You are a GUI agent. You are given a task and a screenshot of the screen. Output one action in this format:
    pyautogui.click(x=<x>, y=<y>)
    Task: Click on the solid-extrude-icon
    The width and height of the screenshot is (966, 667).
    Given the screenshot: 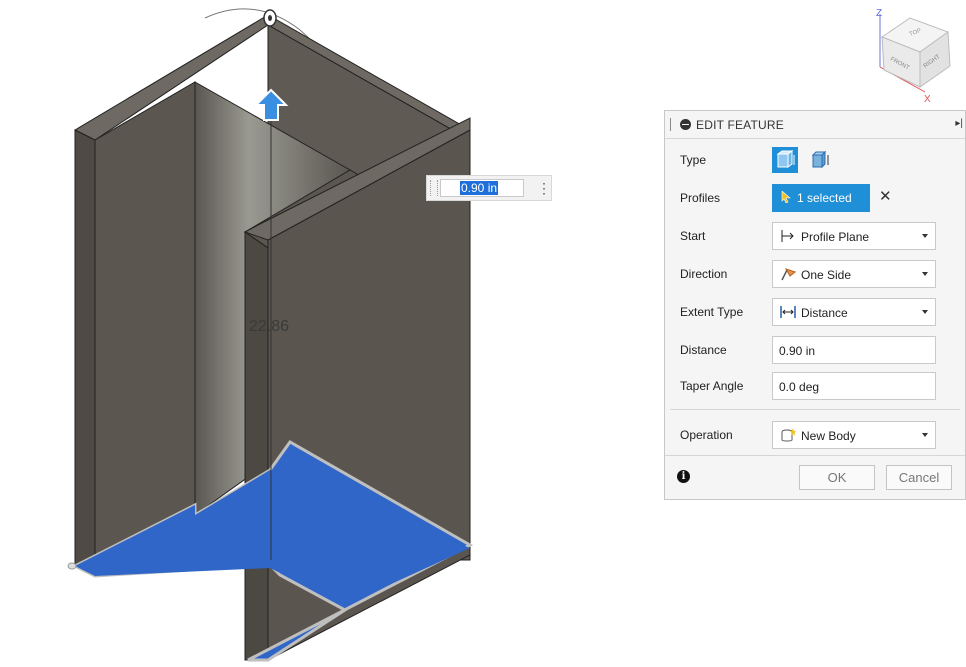 What is the action you would take?
    pyautogui.click(x=785, y=159)
    